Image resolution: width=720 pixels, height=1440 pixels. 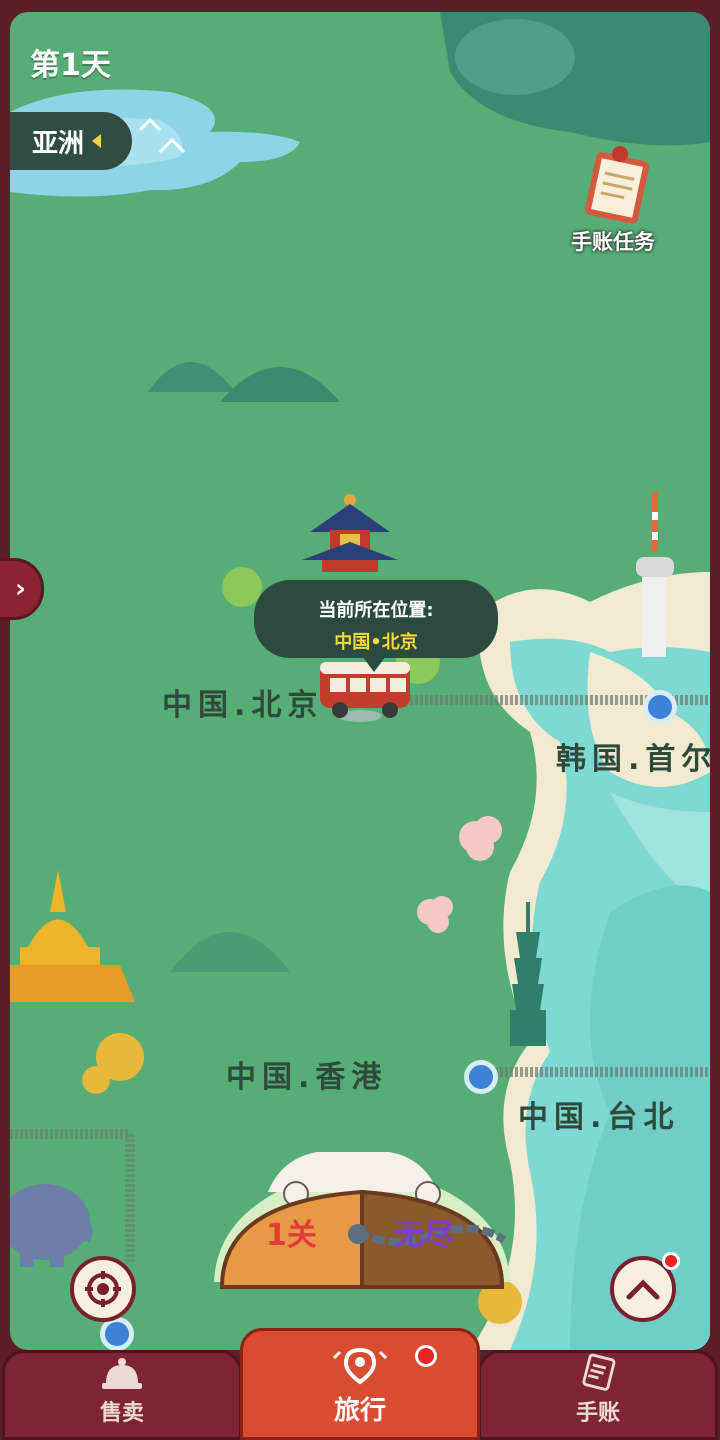 I want to click on chevron-right-icon: ›, so click(x=20, y=589).